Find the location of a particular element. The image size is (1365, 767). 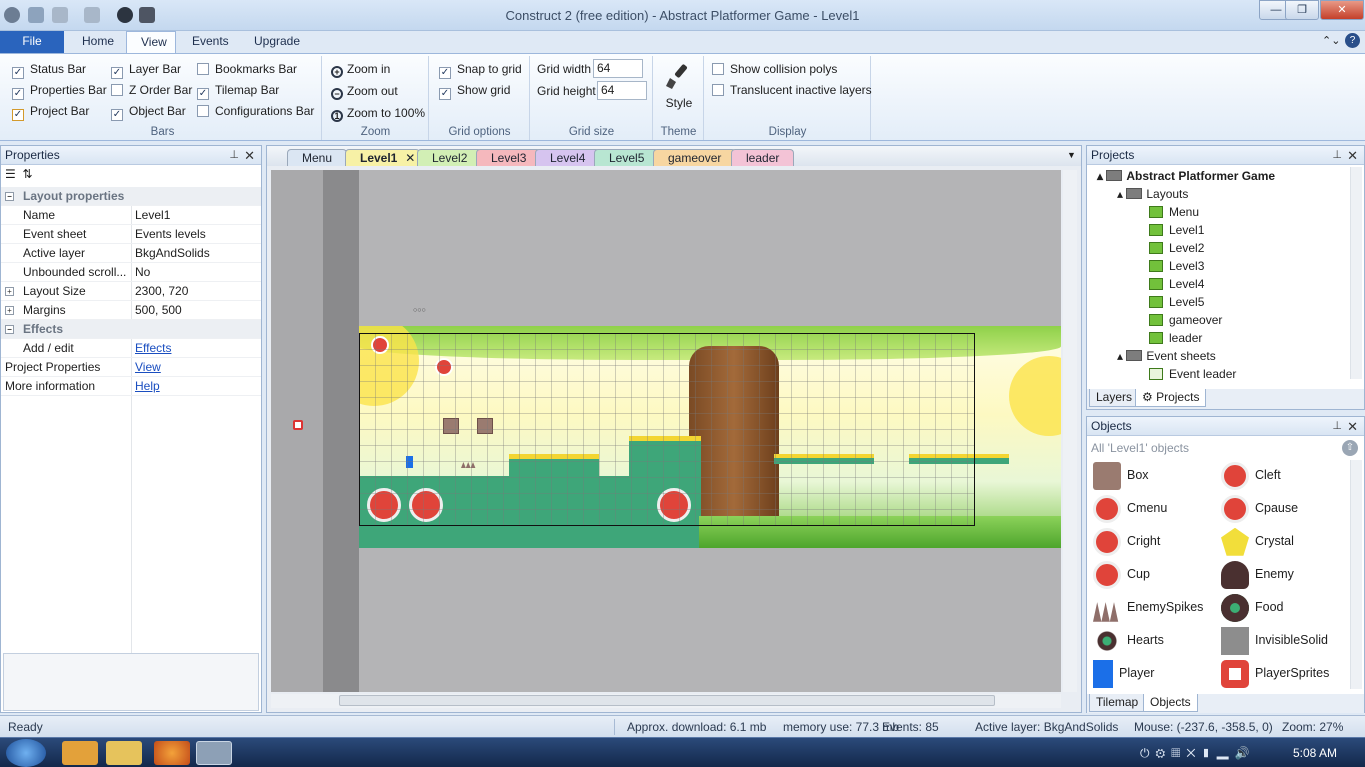

layout-tab-level3: Level3 is located at coordinates (509, 157).